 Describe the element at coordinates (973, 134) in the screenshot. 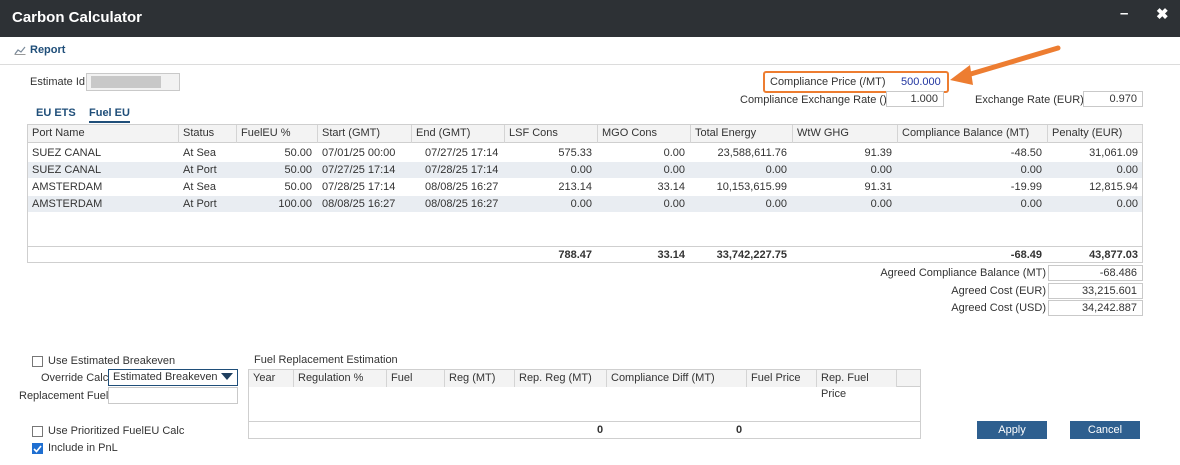

I see `col-compliance-balance: Compliance Balance (MT)` at that location.